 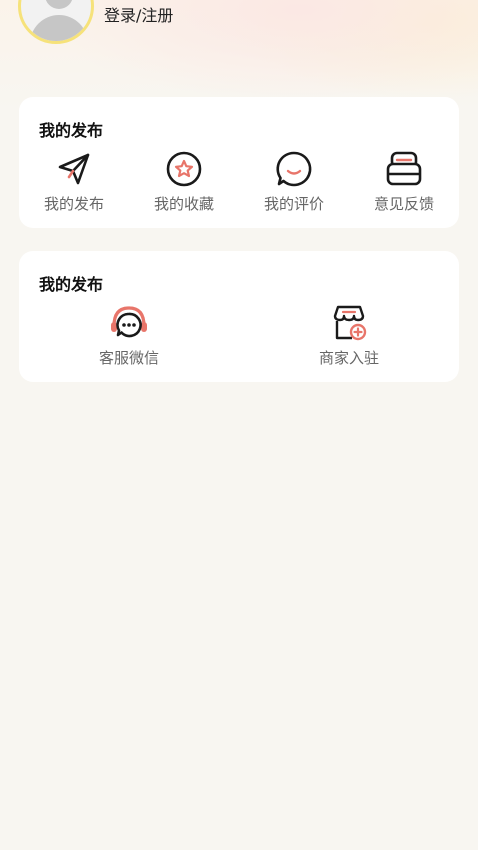 I want to click on menu-item-label: 意见反馈, so click(x=403, y=204).